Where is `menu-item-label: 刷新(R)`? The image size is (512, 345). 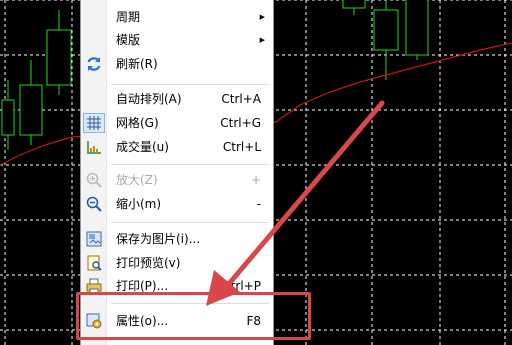
menu-item-label: 刷新(R) is located at coordinates (137, 64).